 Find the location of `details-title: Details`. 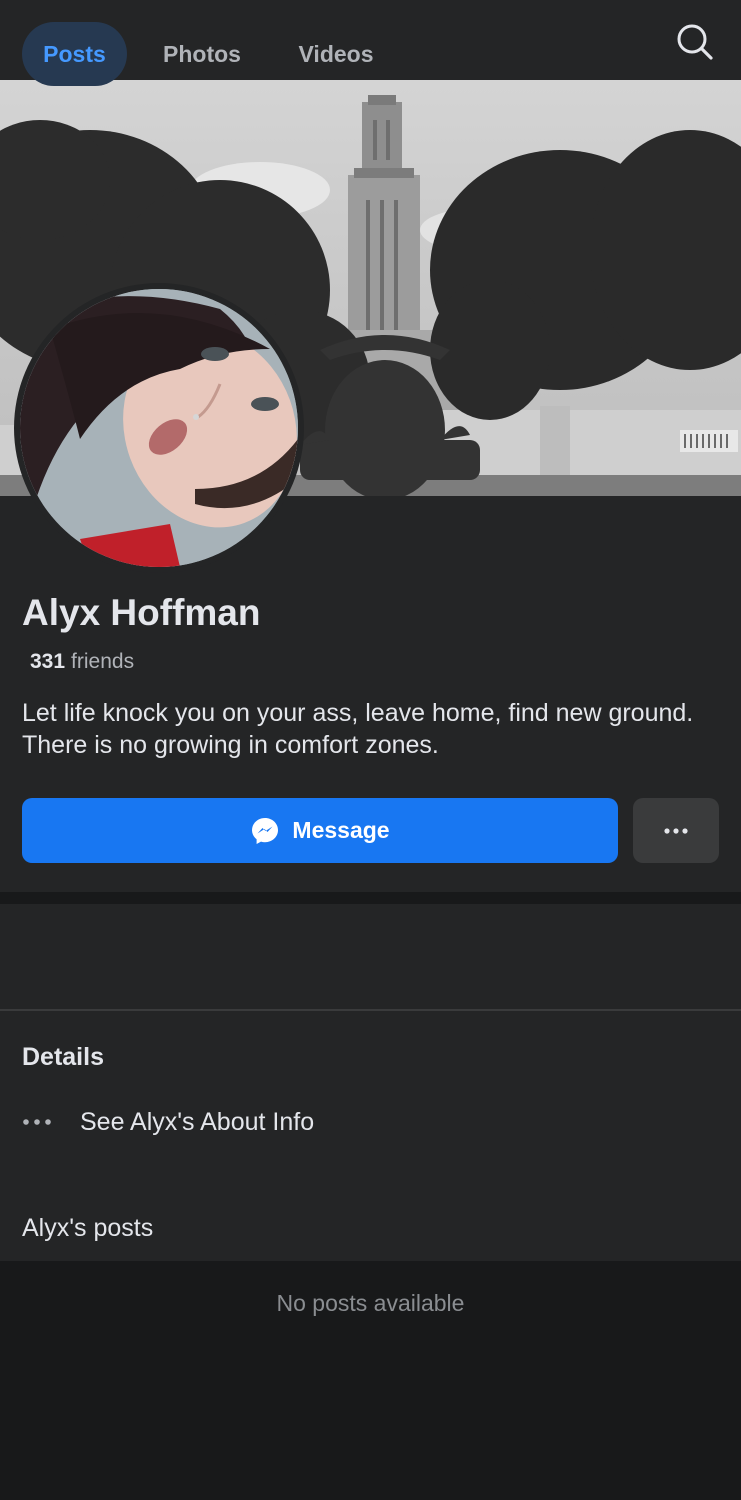

details-title: Details is located at coordinates (63, 1057).